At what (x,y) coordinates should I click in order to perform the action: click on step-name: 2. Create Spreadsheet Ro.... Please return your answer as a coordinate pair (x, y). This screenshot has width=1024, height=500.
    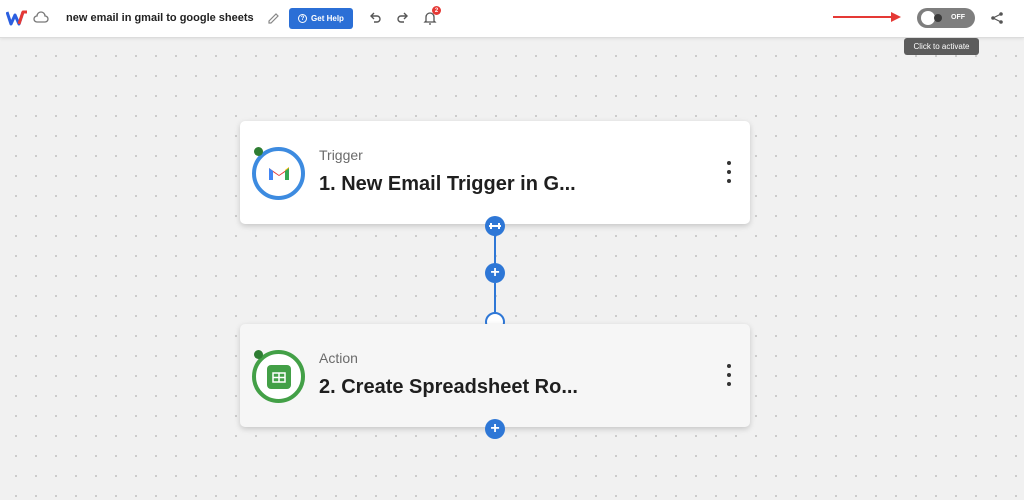
    Looking at the image, I should click on (448, 387).